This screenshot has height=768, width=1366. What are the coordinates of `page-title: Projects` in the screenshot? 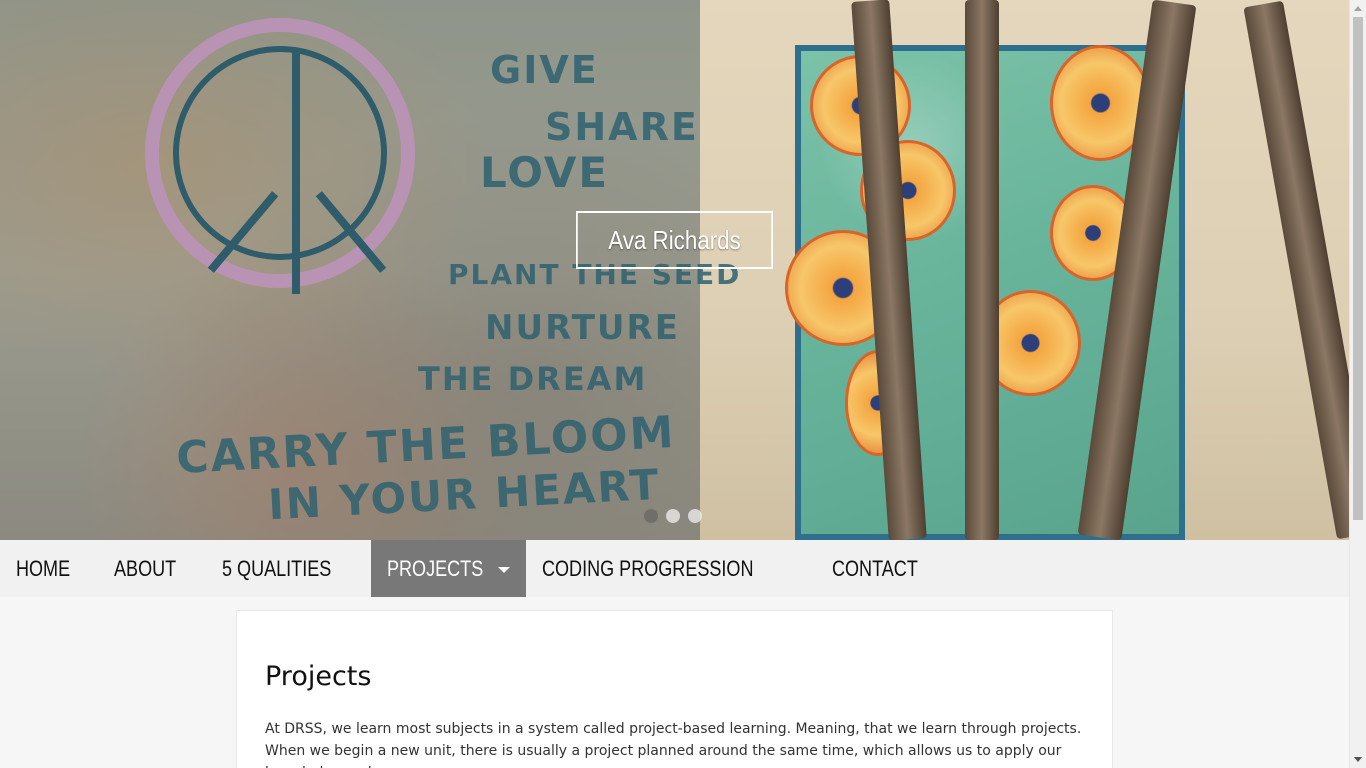 It's located at (318, 676).